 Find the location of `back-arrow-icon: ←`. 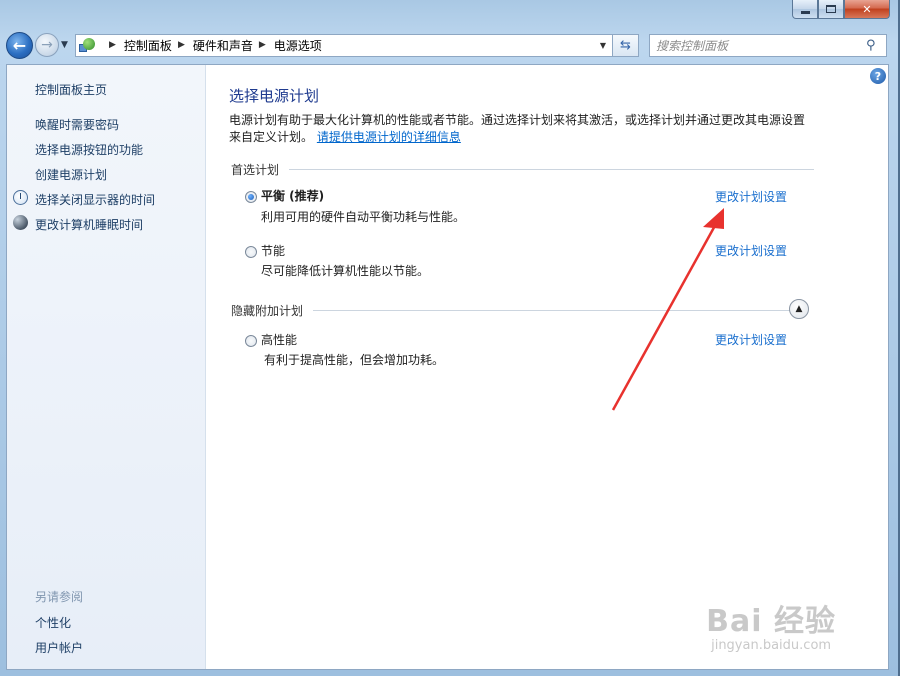

back-arrow-icon: ← is located at coordinates (19, 45).